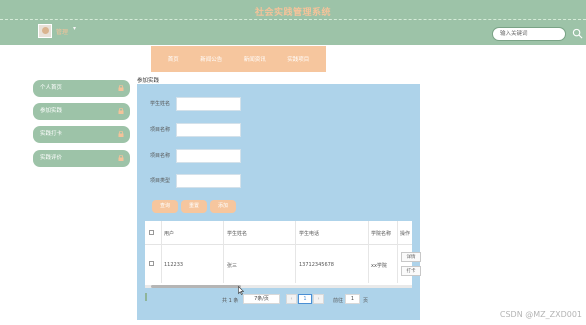 This screenshot has width=586, height=325. I want to click on select-all-checkbox, so click(151, 232).